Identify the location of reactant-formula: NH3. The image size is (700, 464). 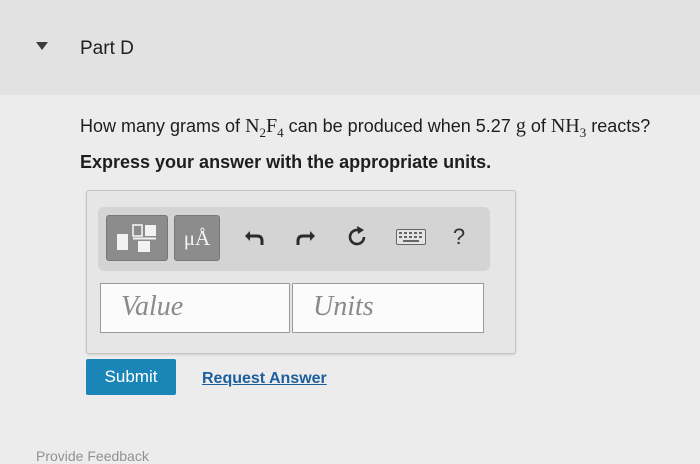
(568, 127).